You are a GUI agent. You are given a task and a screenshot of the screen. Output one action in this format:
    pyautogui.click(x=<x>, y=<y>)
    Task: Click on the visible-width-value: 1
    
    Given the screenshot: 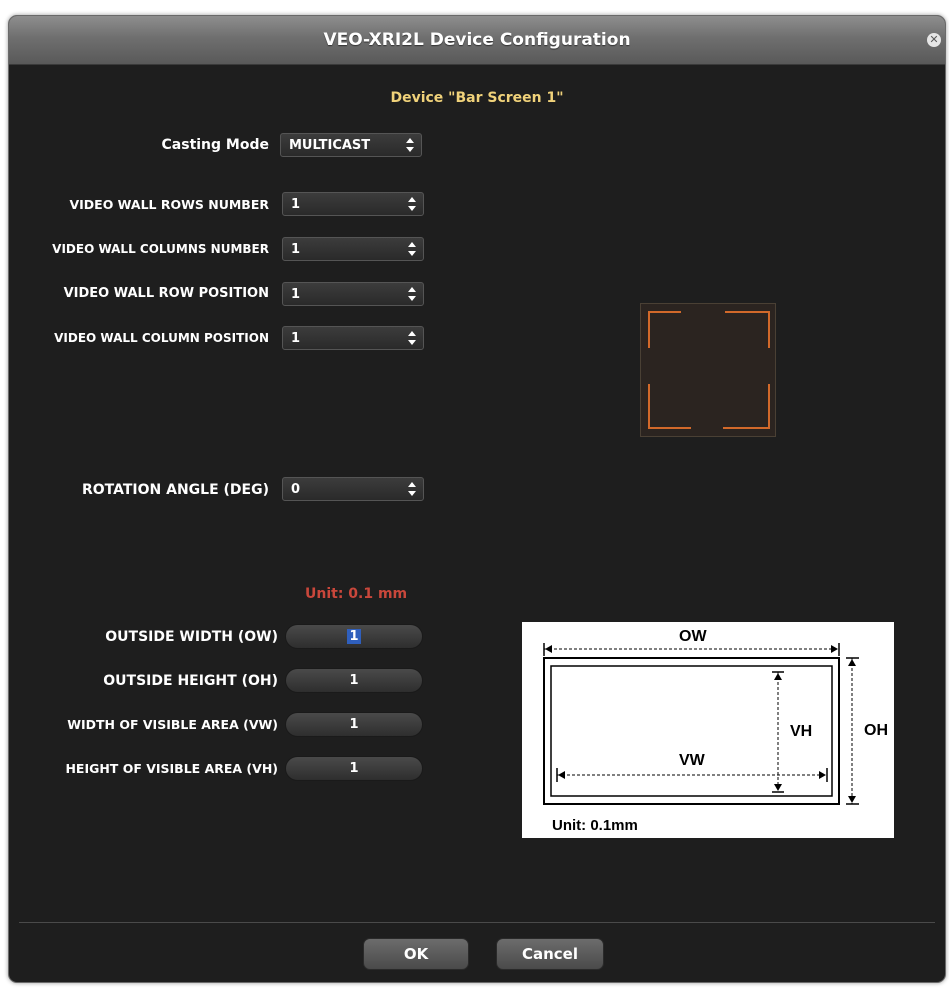 What is the action you would take?
    pyautogui.click(x=354, y=724)
    